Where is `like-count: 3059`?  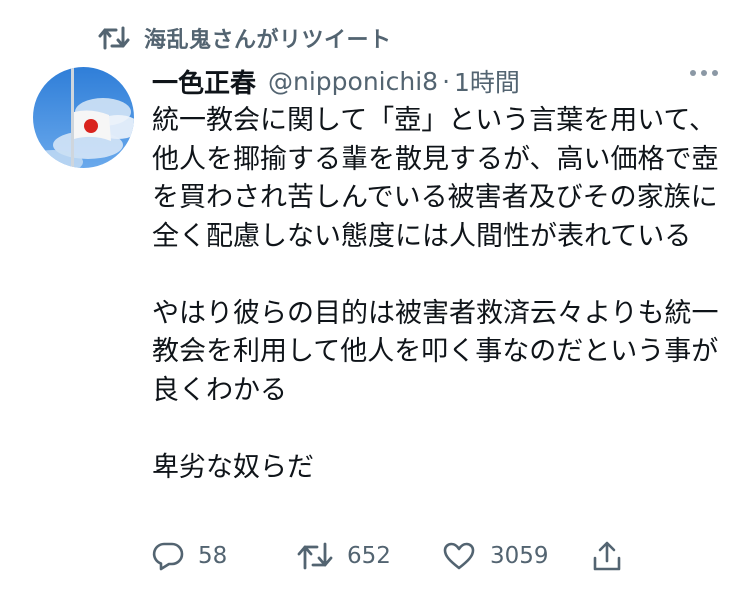
like-count: 3059 is located at coordinates (519, 556).